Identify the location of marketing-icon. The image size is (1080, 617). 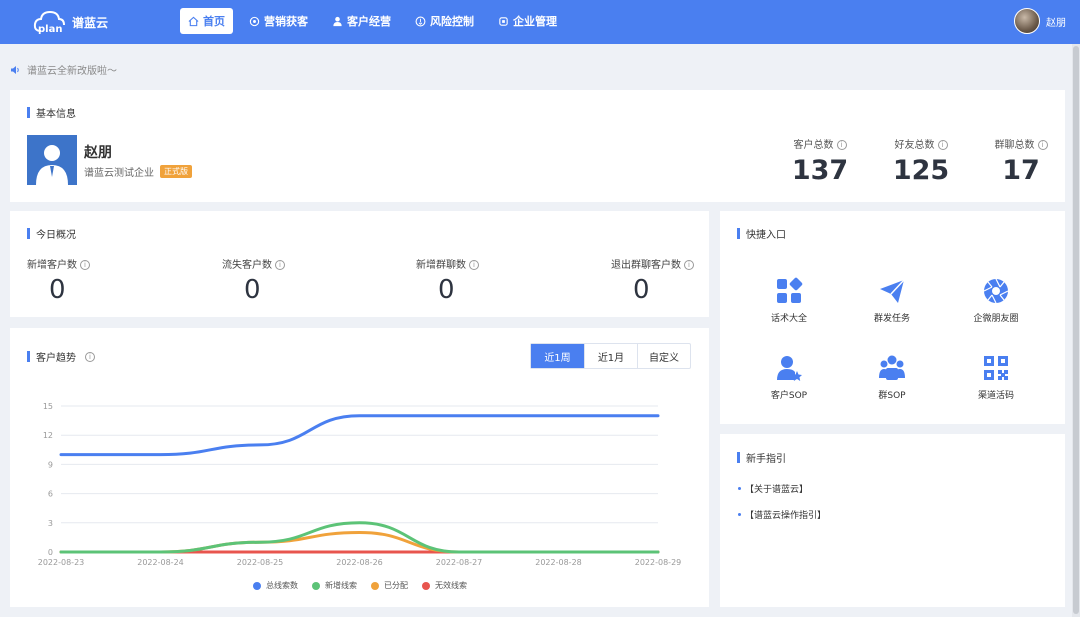
(254, 21).